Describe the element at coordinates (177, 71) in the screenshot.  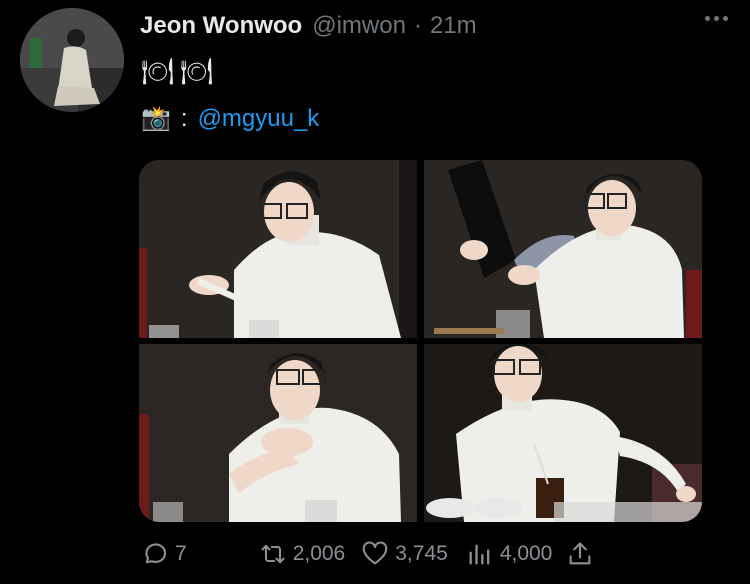
I see `tweet-text-line1: 🍽 🍽` at that location.